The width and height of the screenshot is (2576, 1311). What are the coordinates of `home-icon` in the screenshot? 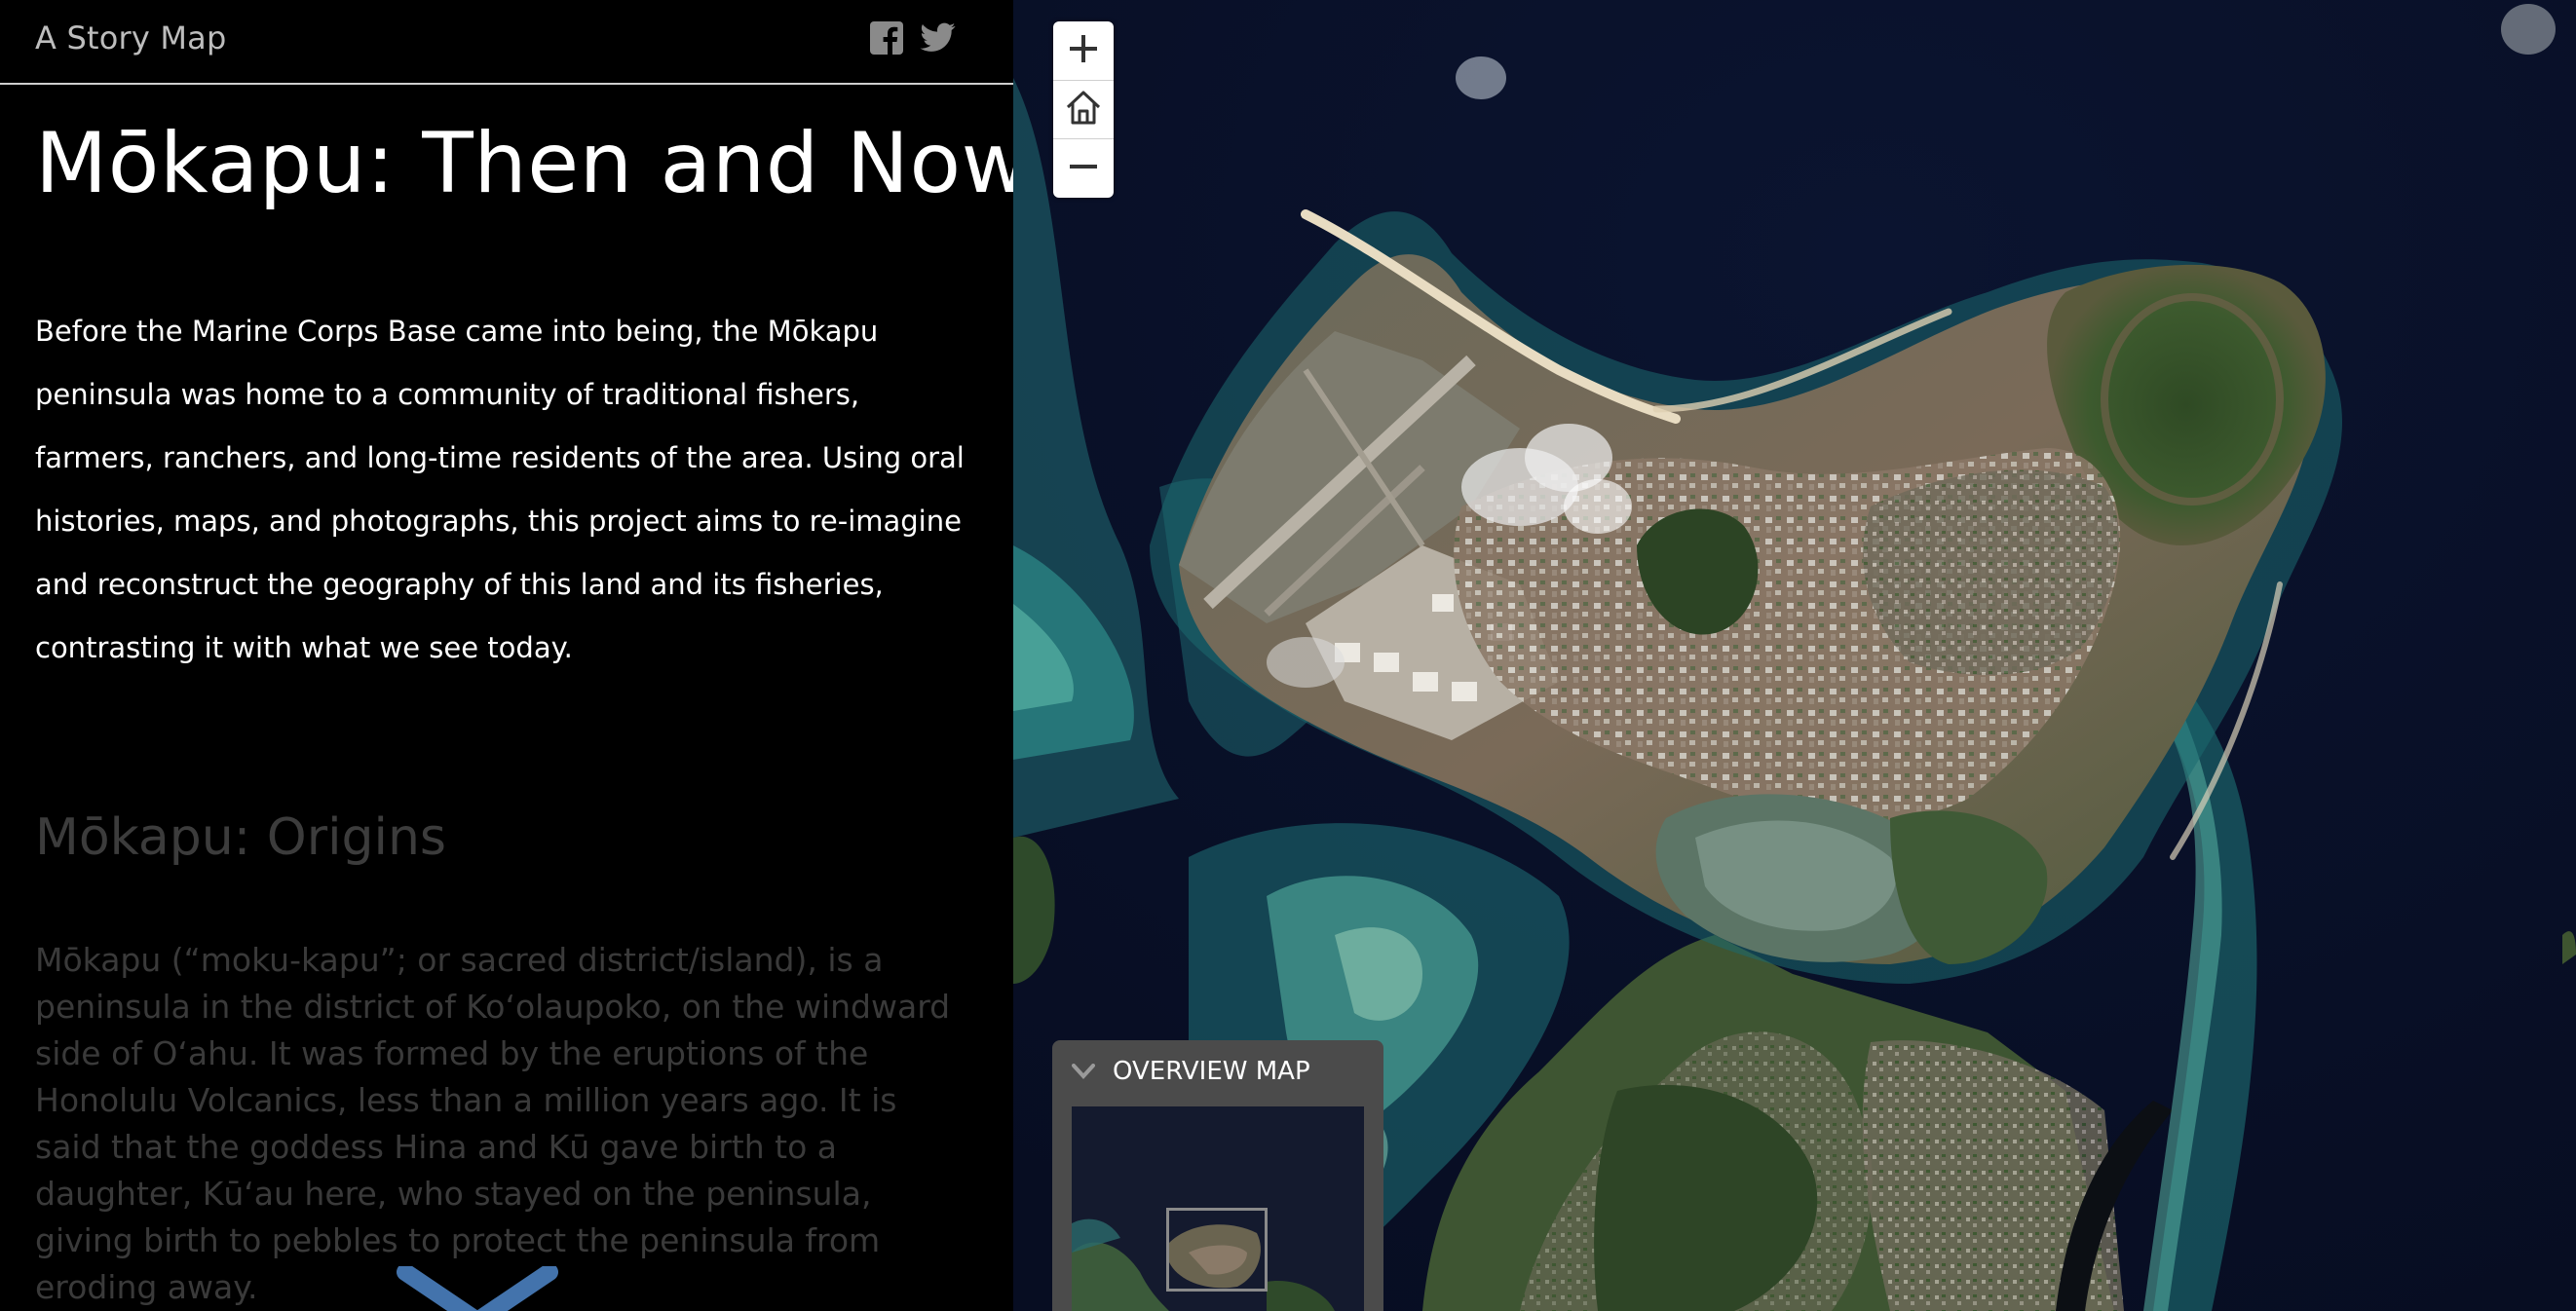 It's located at (1083, 109).